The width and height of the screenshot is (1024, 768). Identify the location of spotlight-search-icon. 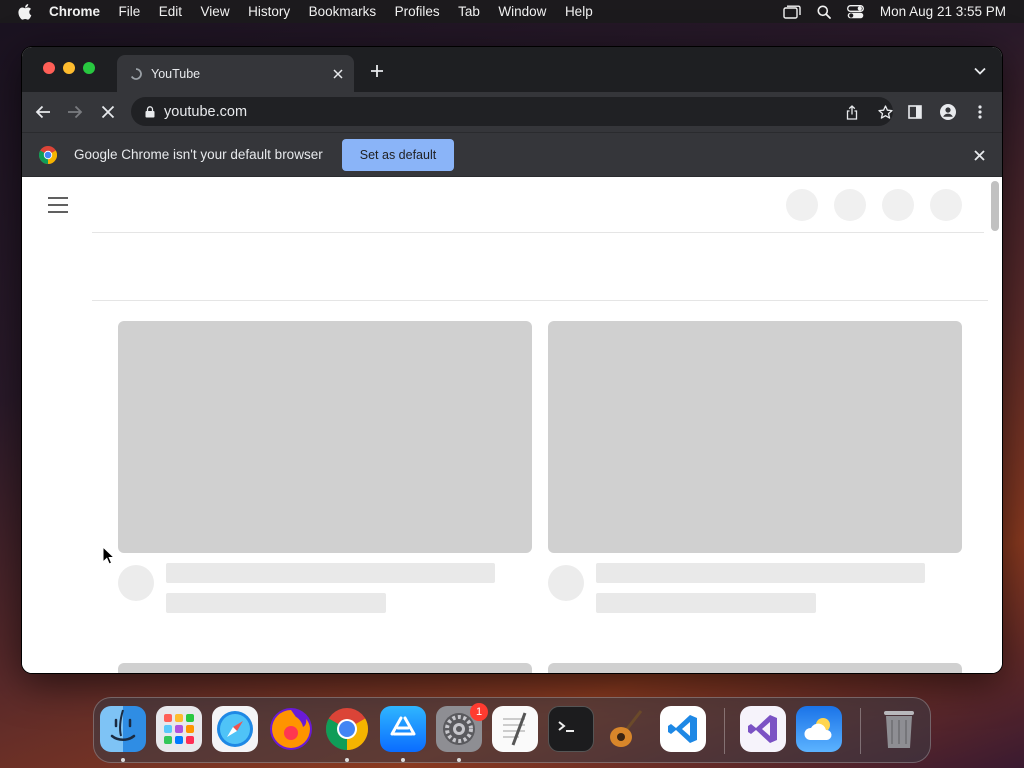
(824, 12).